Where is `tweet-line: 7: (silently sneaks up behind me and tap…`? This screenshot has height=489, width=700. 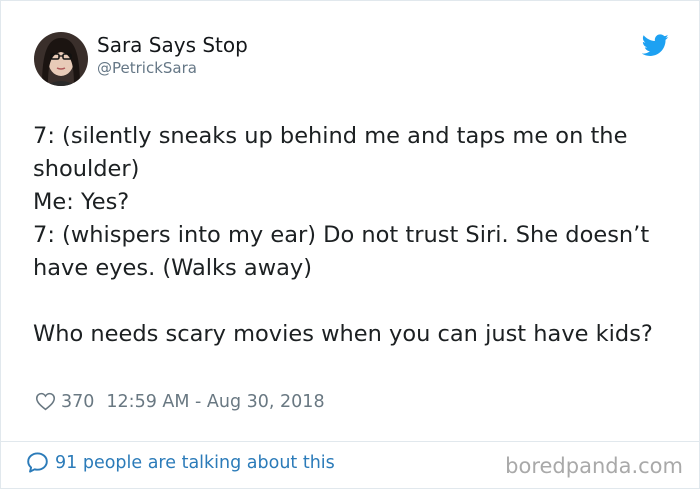
tweet-line: 7: (silently sneaks up behind me and tap… is located at coordinates (330, 152).